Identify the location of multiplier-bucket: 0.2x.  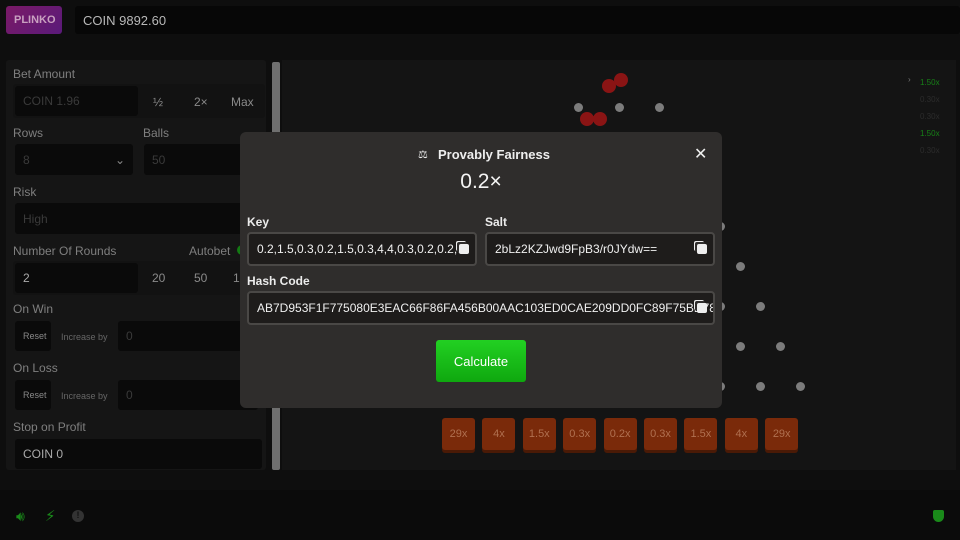
(620, 434).